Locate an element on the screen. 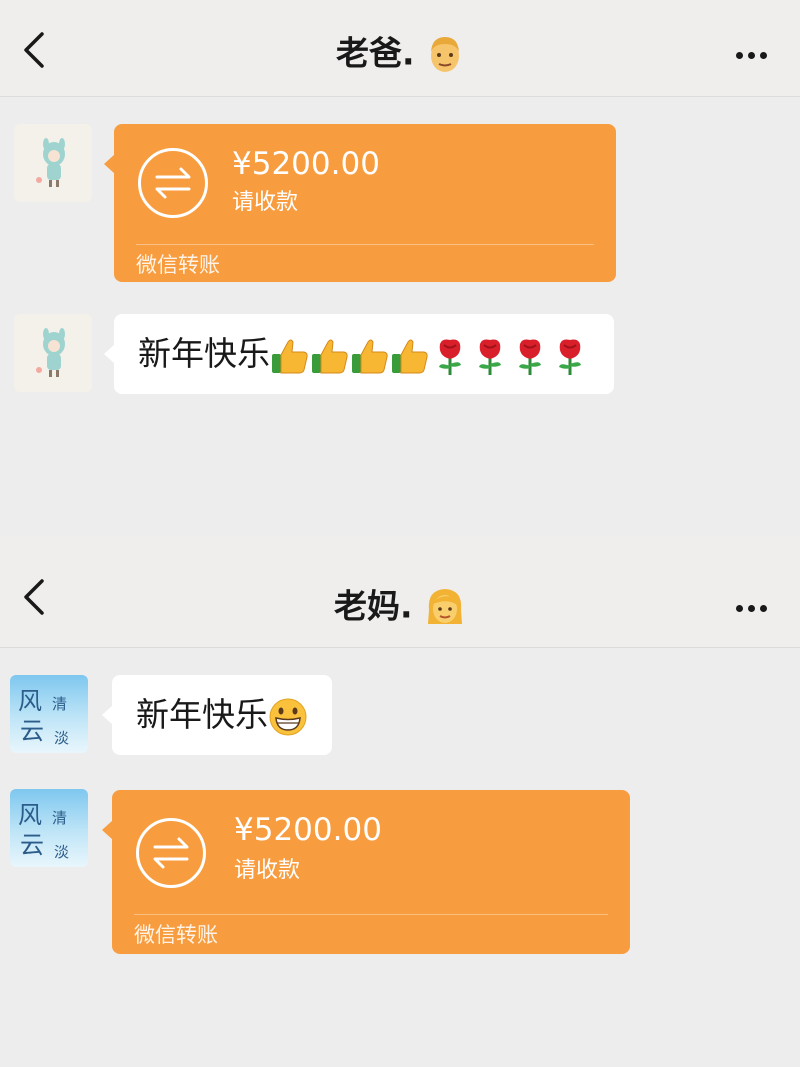 This screenshot has width=800, height=1067. chat-header: 老爸. is located at coordinates (400, 48).